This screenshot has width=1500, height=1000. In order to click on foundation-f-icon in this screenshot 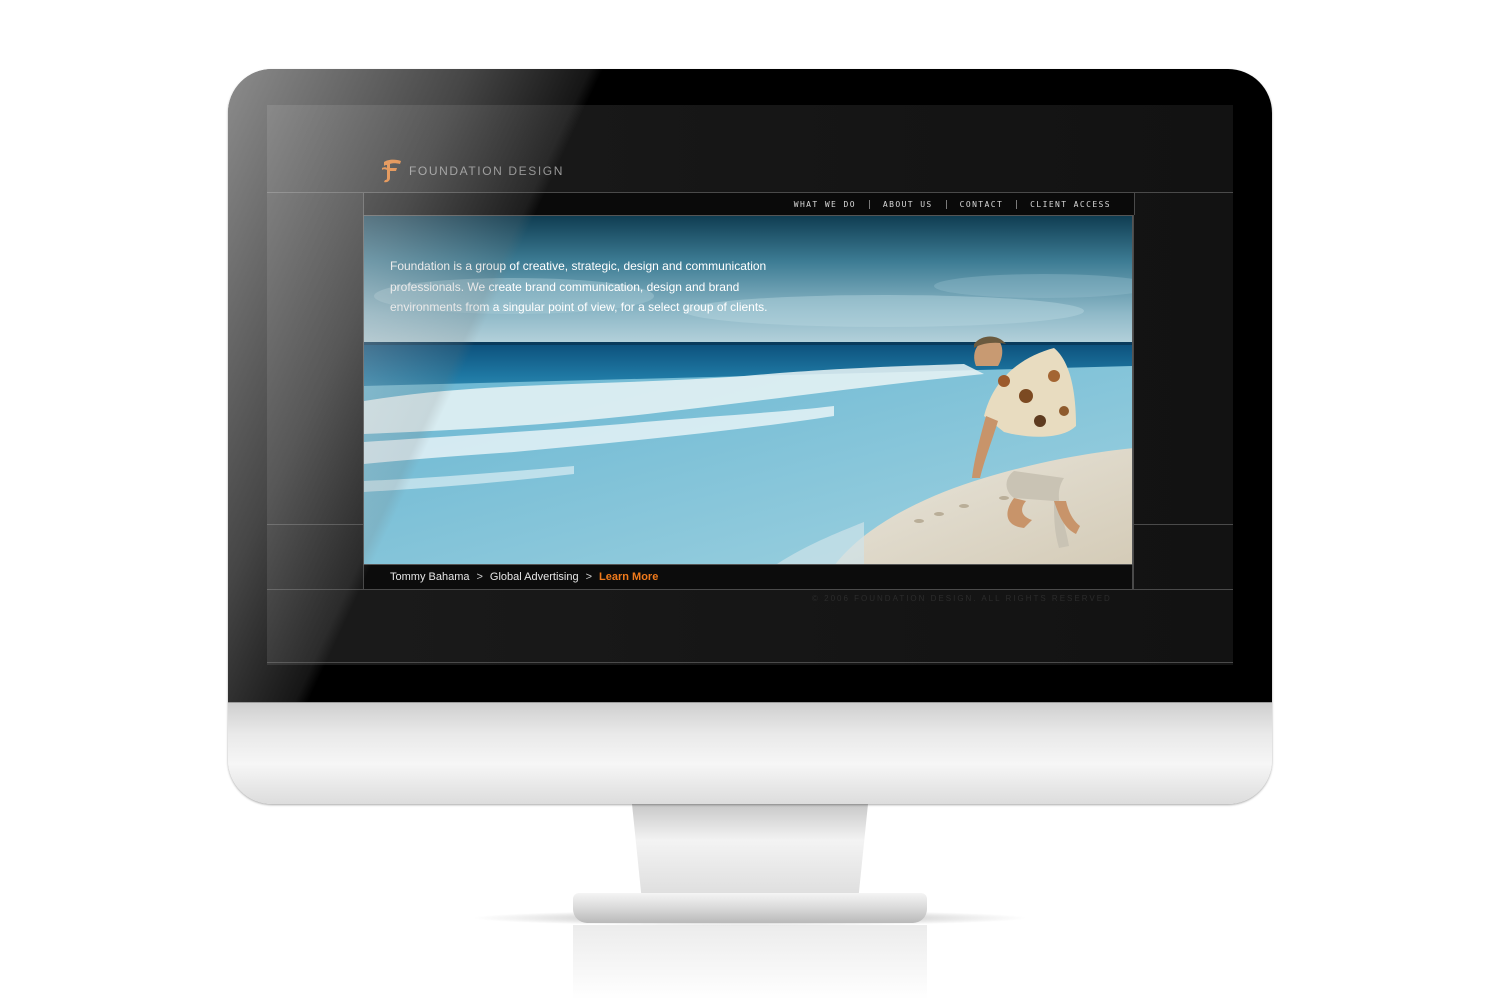, I will do `click(391, 171)`.